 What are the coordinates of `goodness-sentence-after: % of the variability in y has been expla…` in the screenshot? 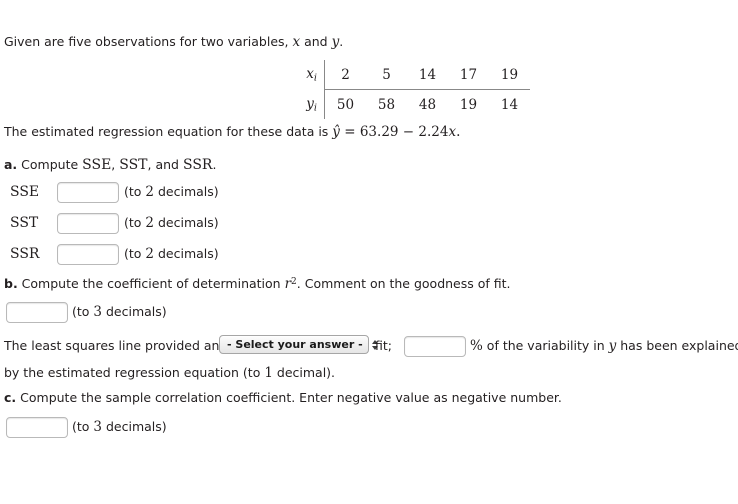 It's located at (604, 346).